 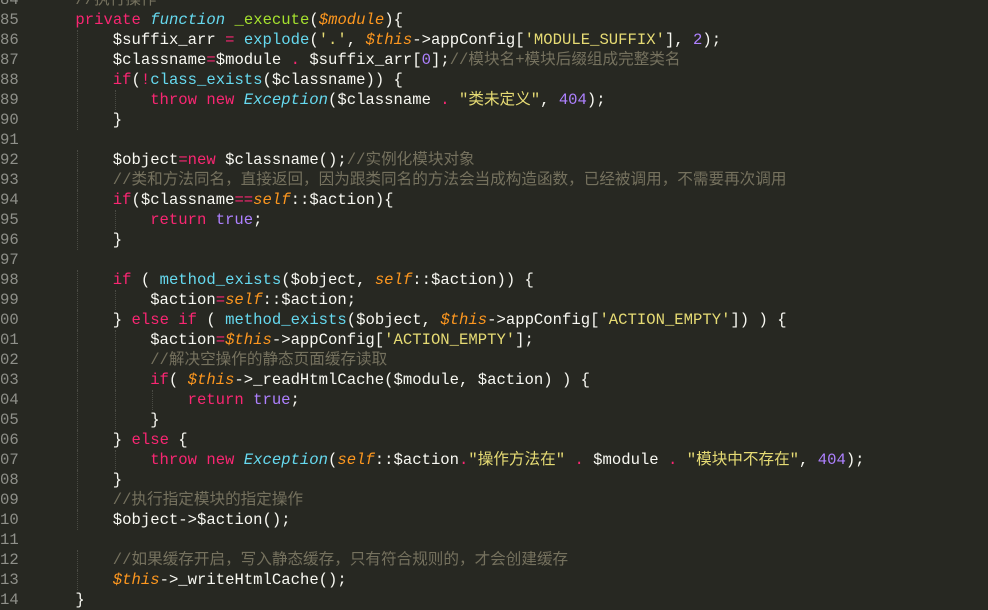 I want to click on code-text: }, so click(x=79, y=600).